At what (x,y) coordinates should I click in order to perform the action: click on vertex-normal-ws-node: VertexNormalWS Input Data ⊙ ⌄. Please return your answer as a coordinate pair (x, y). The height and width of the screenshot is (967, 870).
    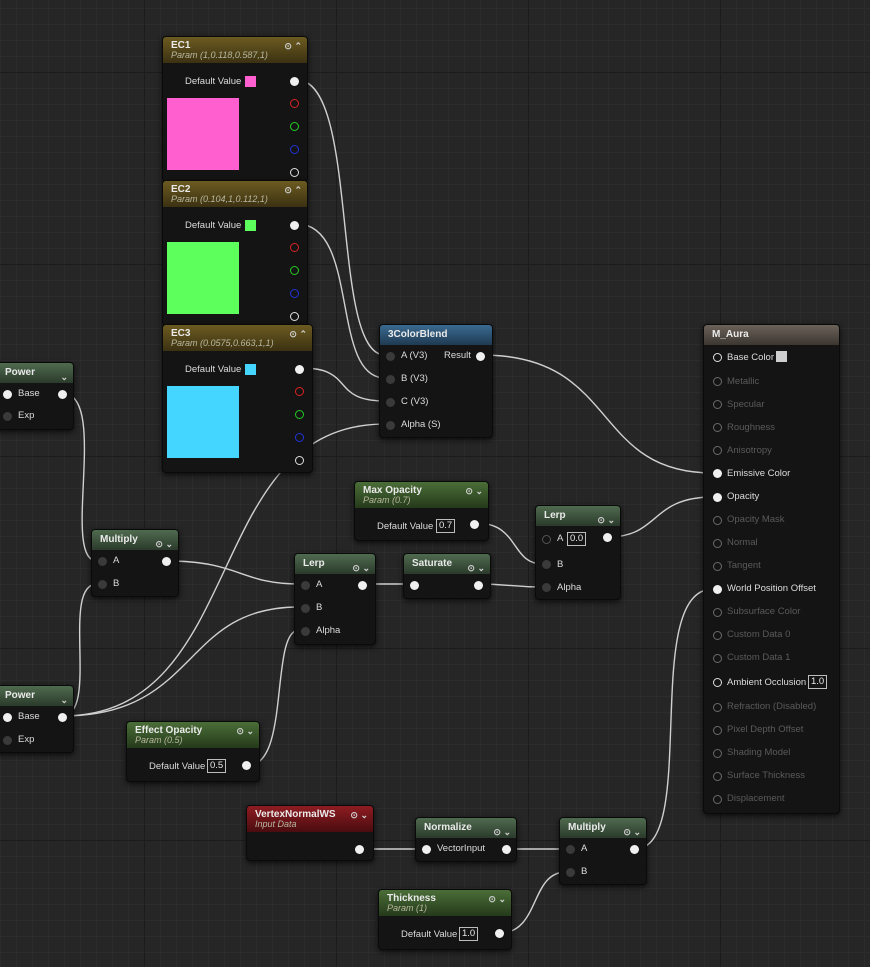
    Looking at the image, I should click on (310, 833).